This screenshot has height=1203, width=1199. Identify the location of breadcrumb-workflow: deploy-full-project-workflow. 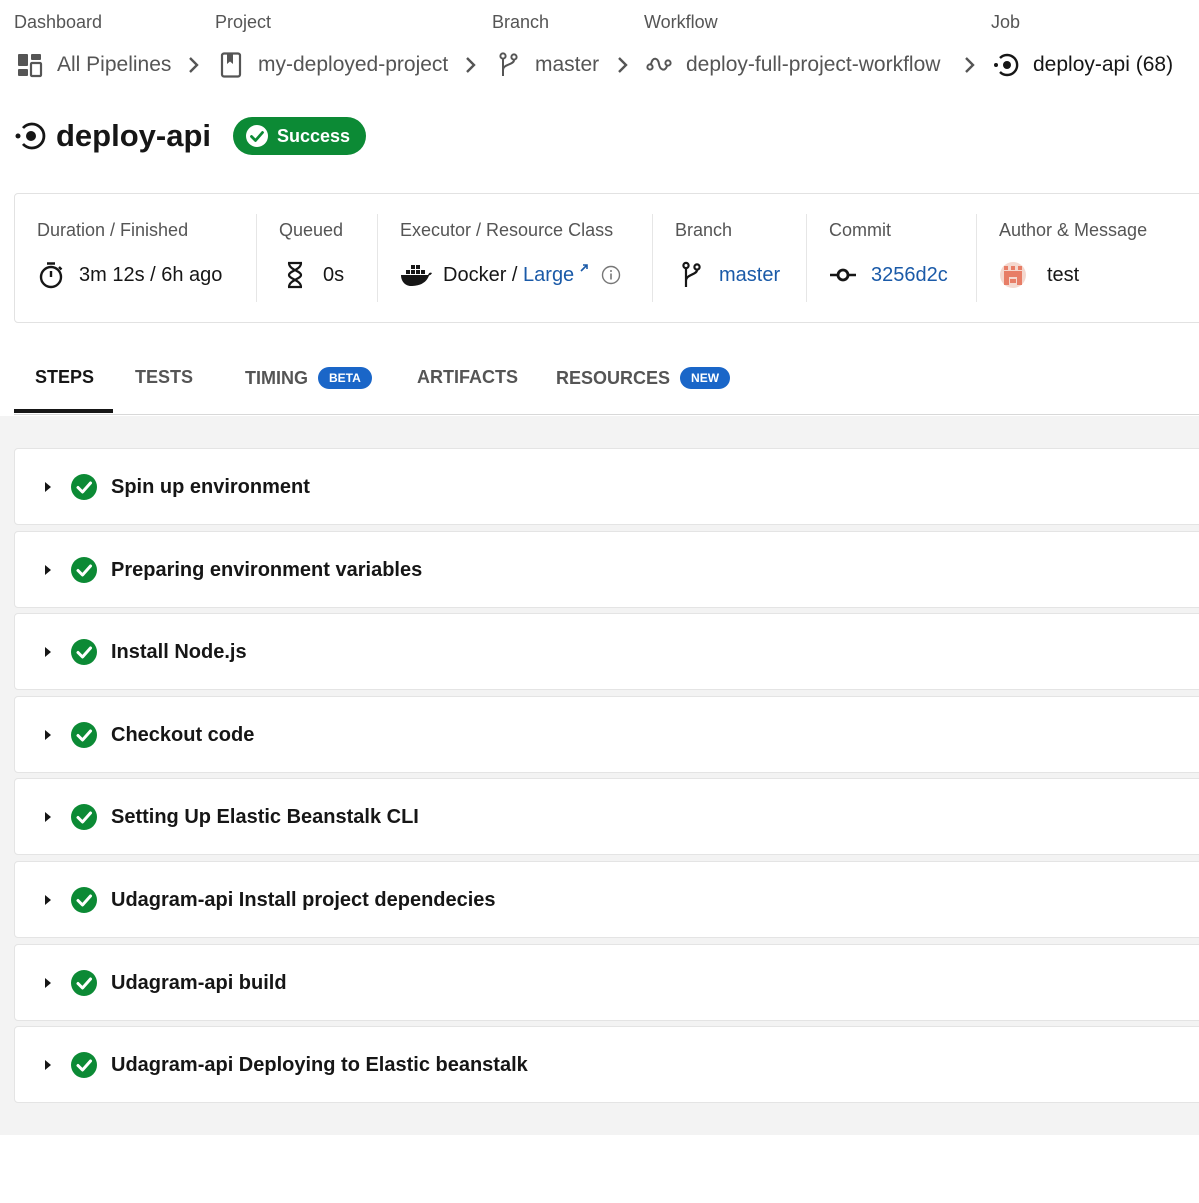
(793, 65).